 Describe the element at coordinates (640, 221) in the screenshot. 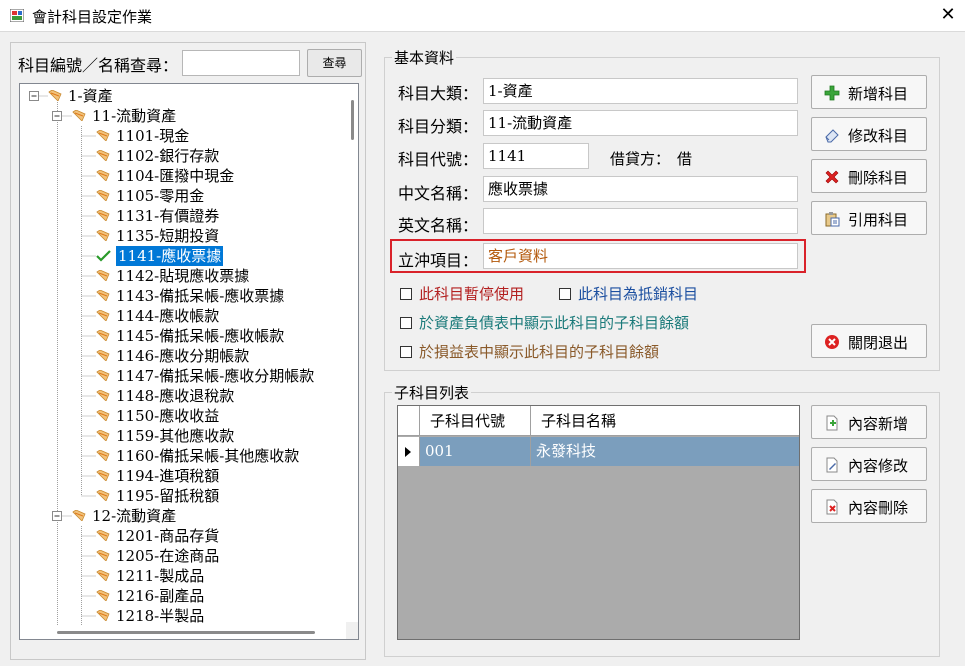

I see `english-name-field` at that location.